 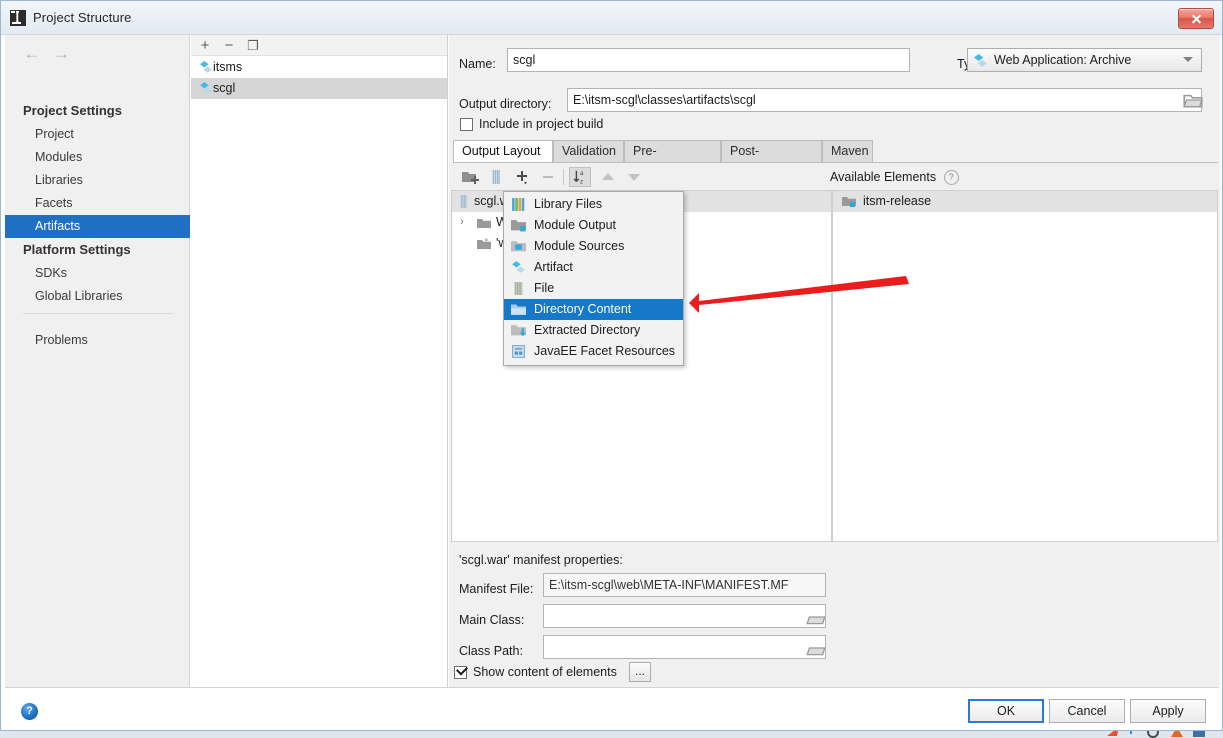 I want to click on include-in-build-label: Include in project build, so click(x=541, y=124).